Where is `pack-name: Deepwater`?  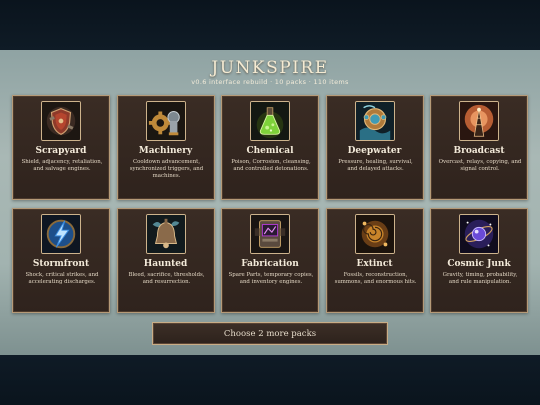 pack-name: Deepwater is located at coordinates (374, 151).